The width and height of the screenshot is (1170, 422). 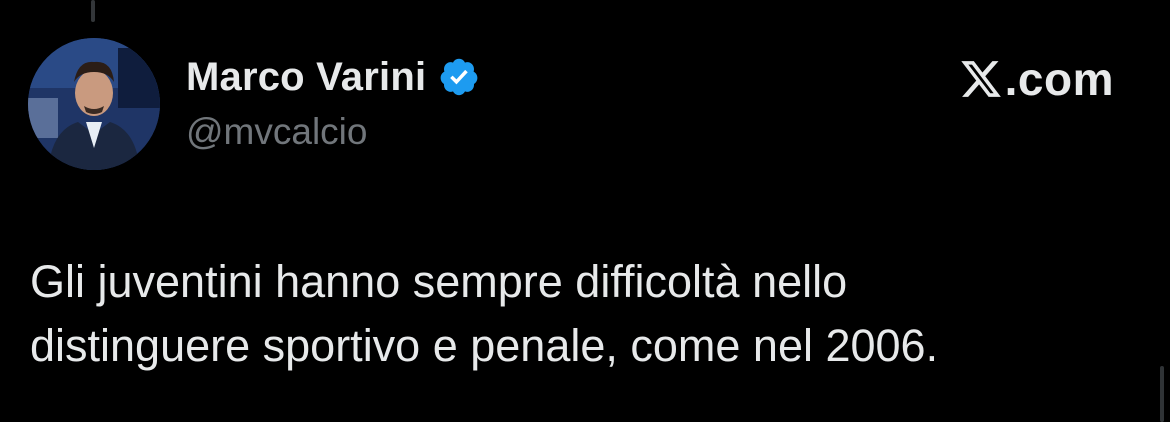 What do you see at coordinates (459, 77) in the screenshot?
I see `verified-badge-icon` at bounding box center [459, 77].